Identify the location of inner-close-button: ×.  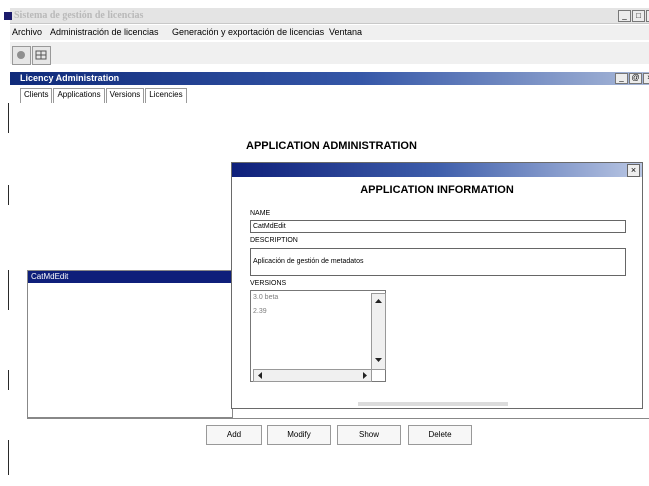
(646, 78).